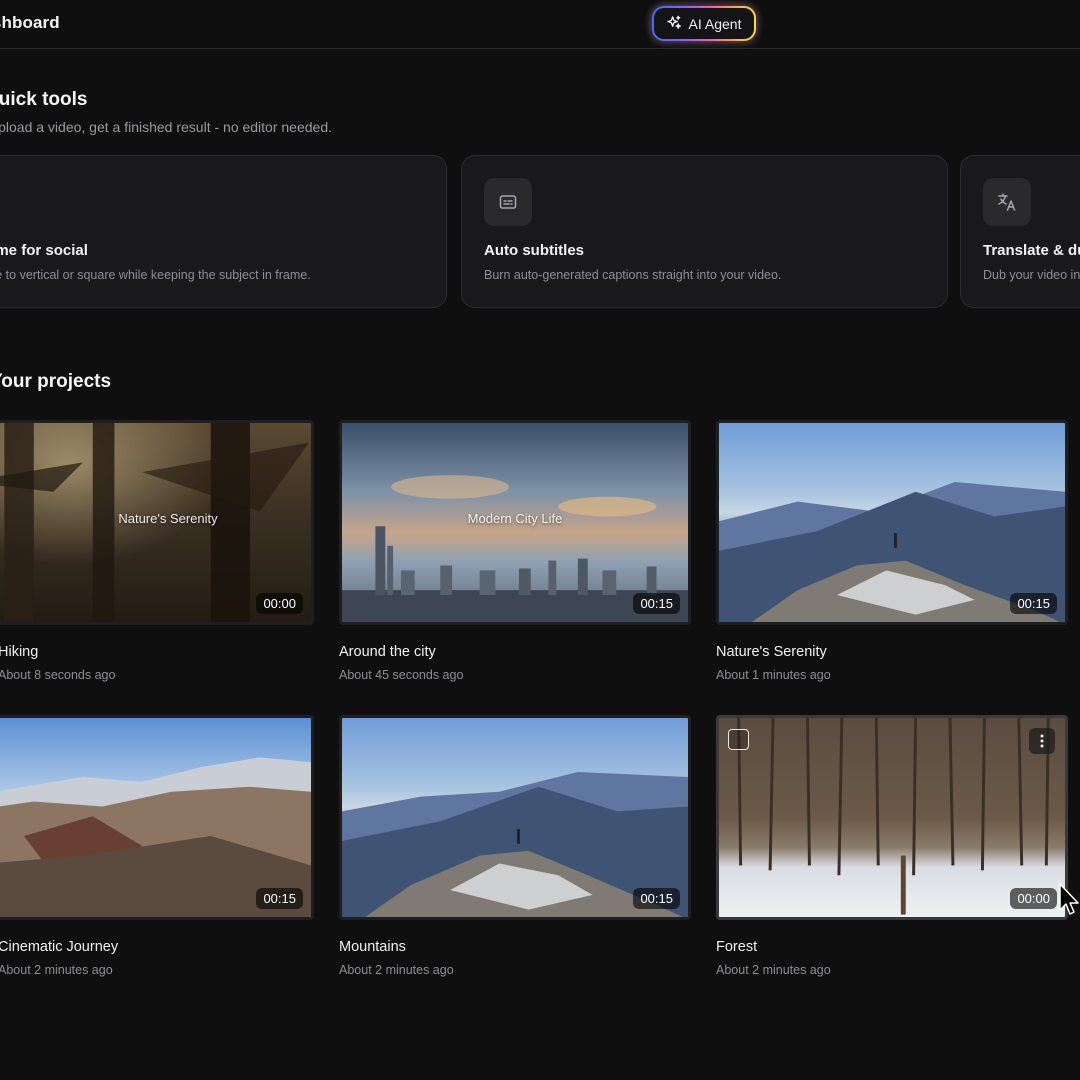 The width and height of the screenshot is (1080, 1080). I want to click on thumbnail-caption: Modern City Life, so click(515, 518).